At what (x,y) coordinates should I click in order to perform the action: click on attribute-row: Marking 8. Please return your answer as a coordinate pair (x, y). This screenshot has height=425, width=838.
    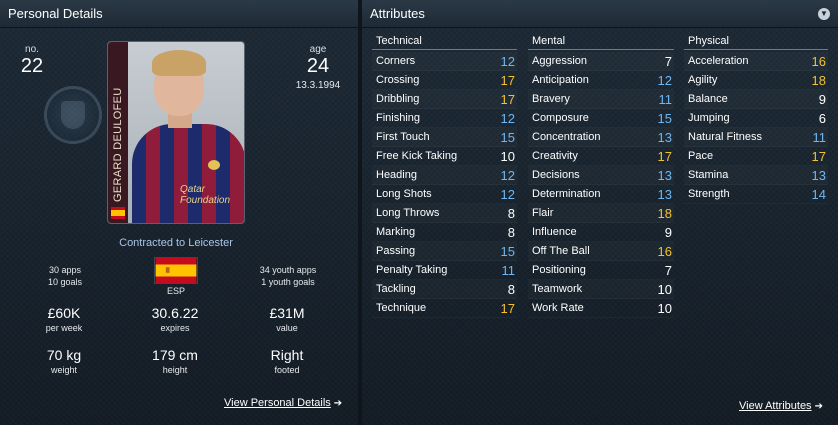
    Looking at the image, I should click on (444, 232).